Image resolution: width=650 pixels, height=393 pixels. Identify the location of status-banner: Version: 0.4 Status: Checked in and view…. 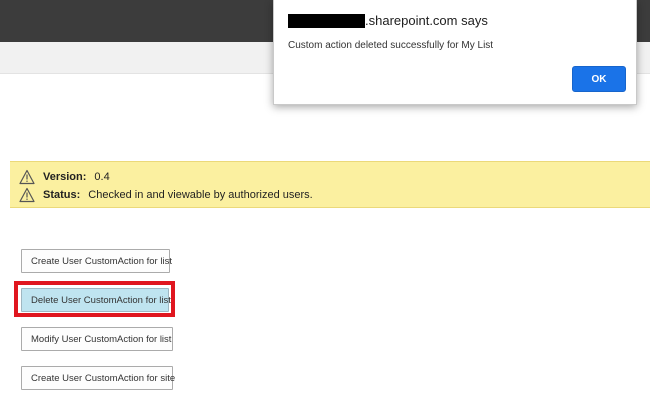
(330, 184).